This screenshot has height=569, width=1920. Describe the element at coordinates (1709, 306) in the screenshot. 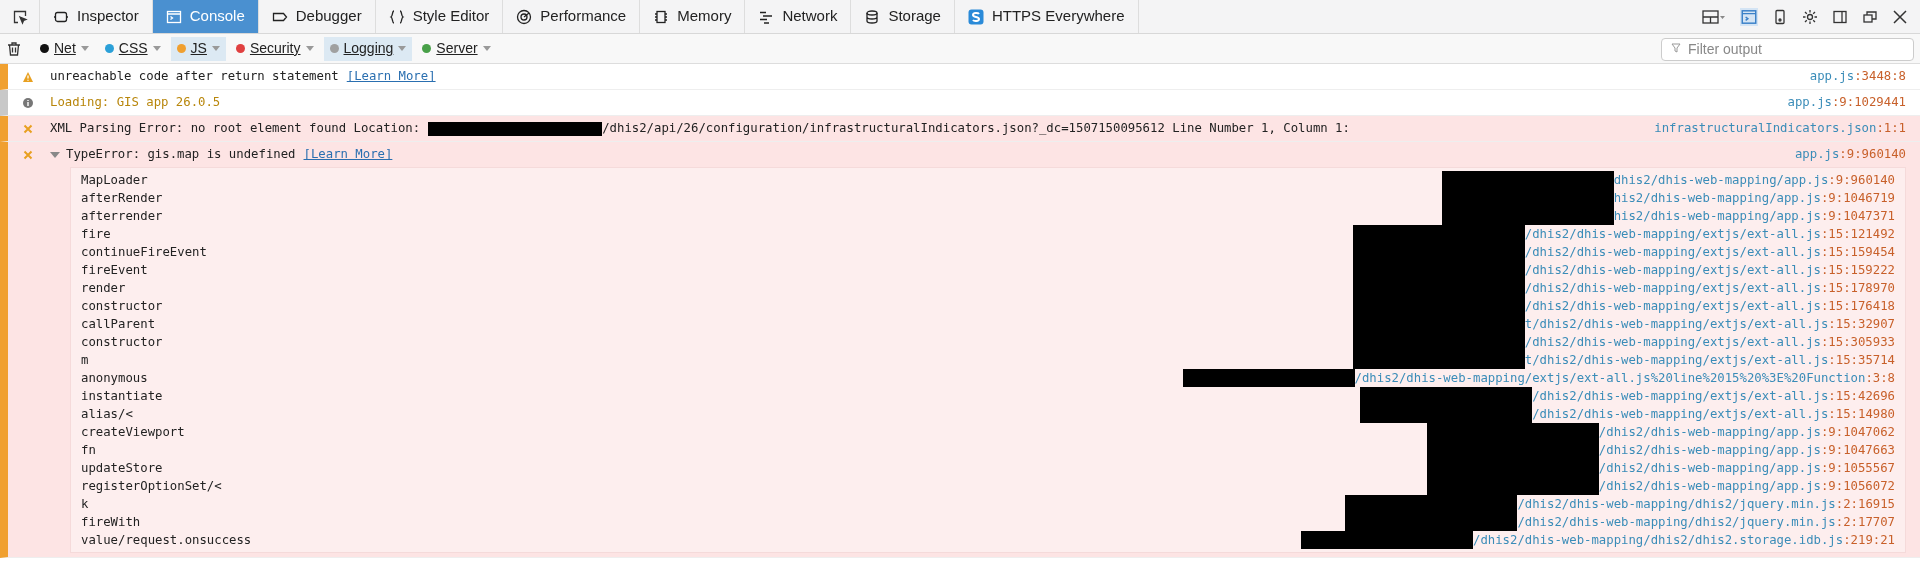

I see `stack-source-link: /dhis2/dhis-web-mapping/extjs/ext-all.js:15:176418` at that location.